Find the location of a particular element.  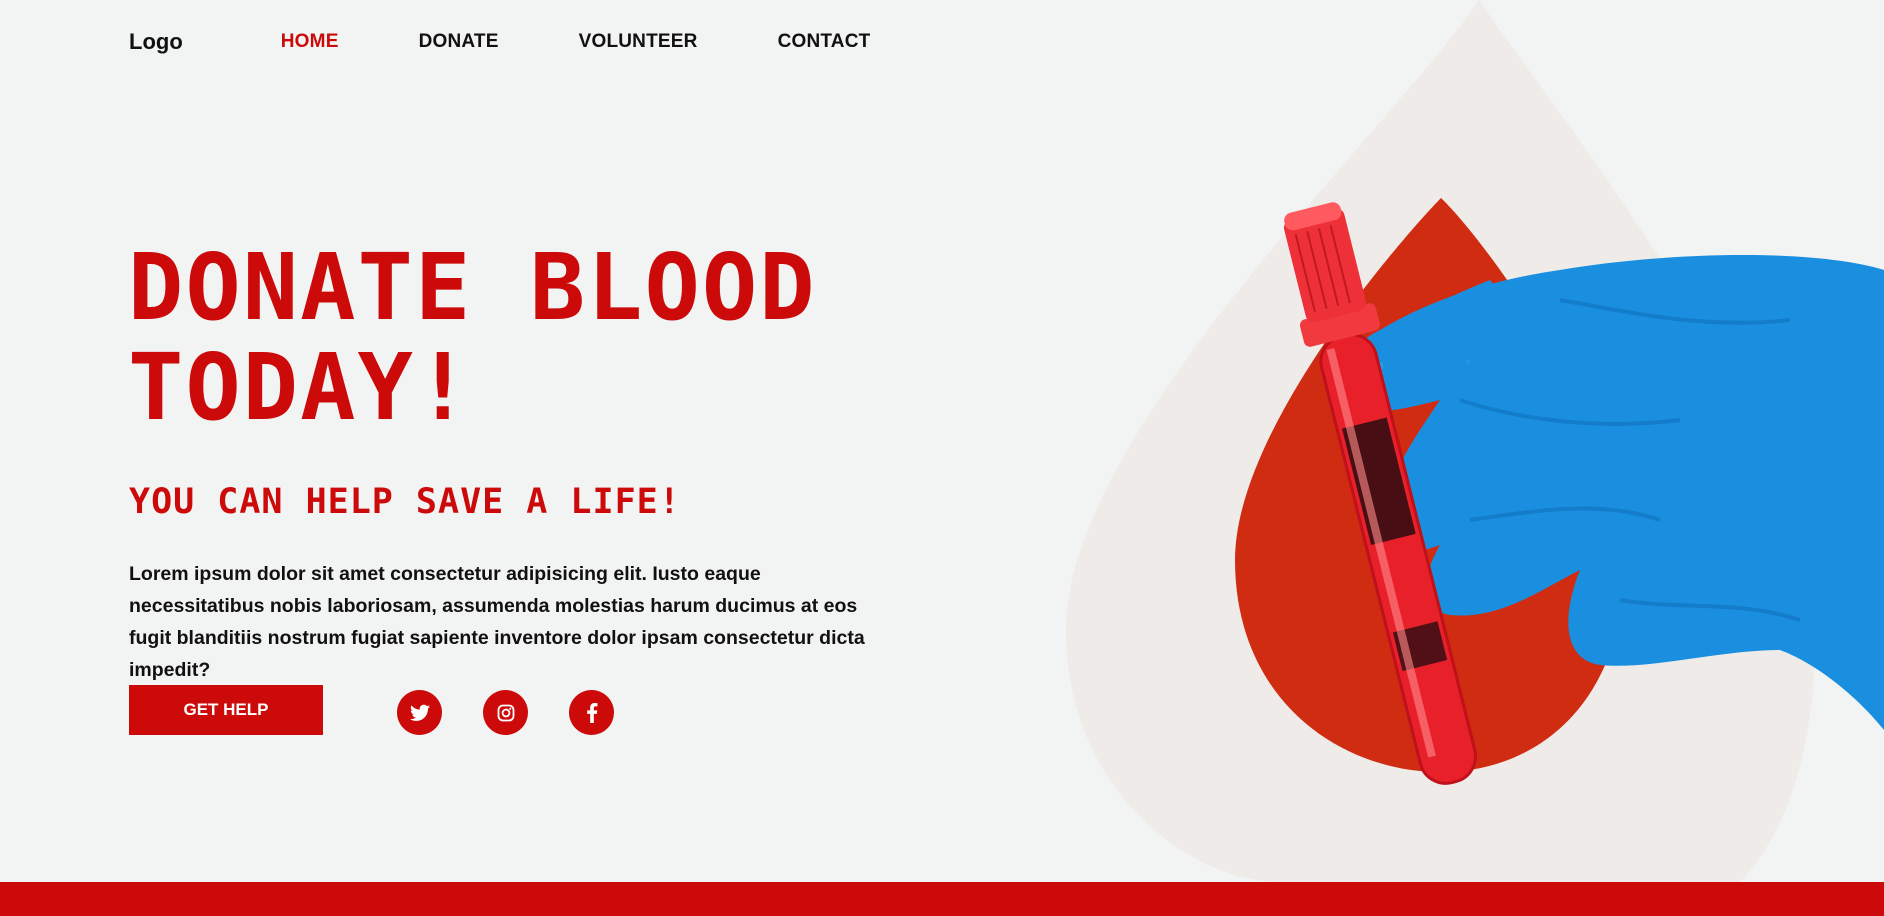

main-nav: Logo HOME DONATE VOLUNTEER CONTACT is located at coordinates (539, 42).